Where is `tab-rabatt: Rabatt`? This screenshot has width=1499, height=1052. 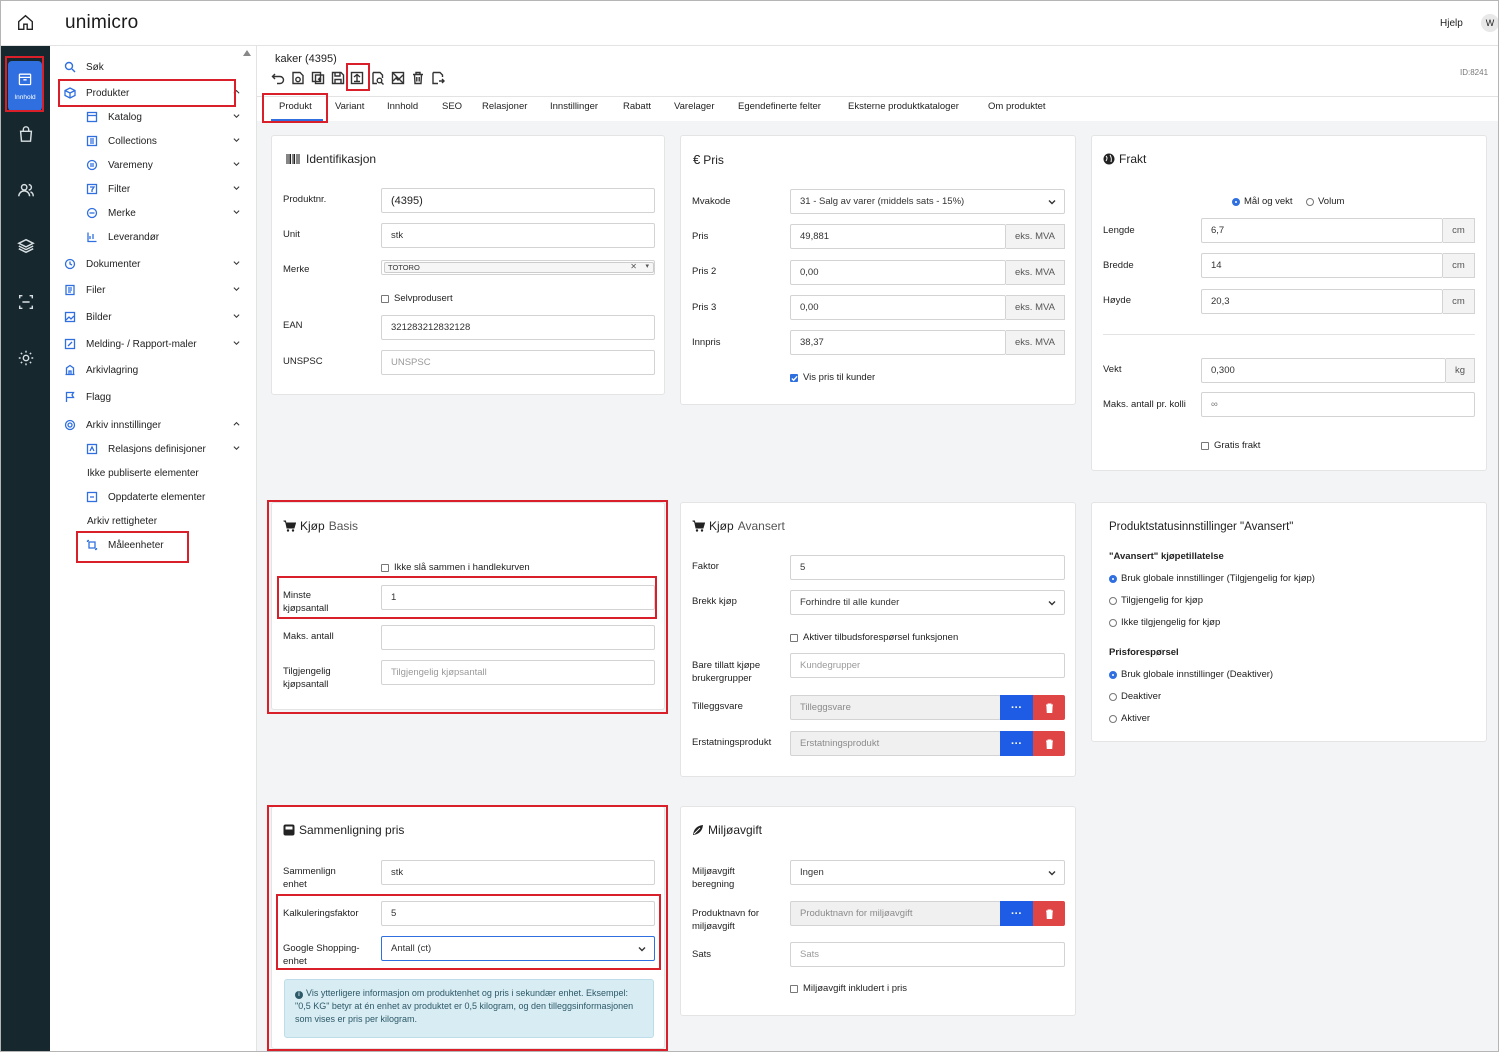 tab-rabatt: Rabatt is located at coordinates (637, 106).